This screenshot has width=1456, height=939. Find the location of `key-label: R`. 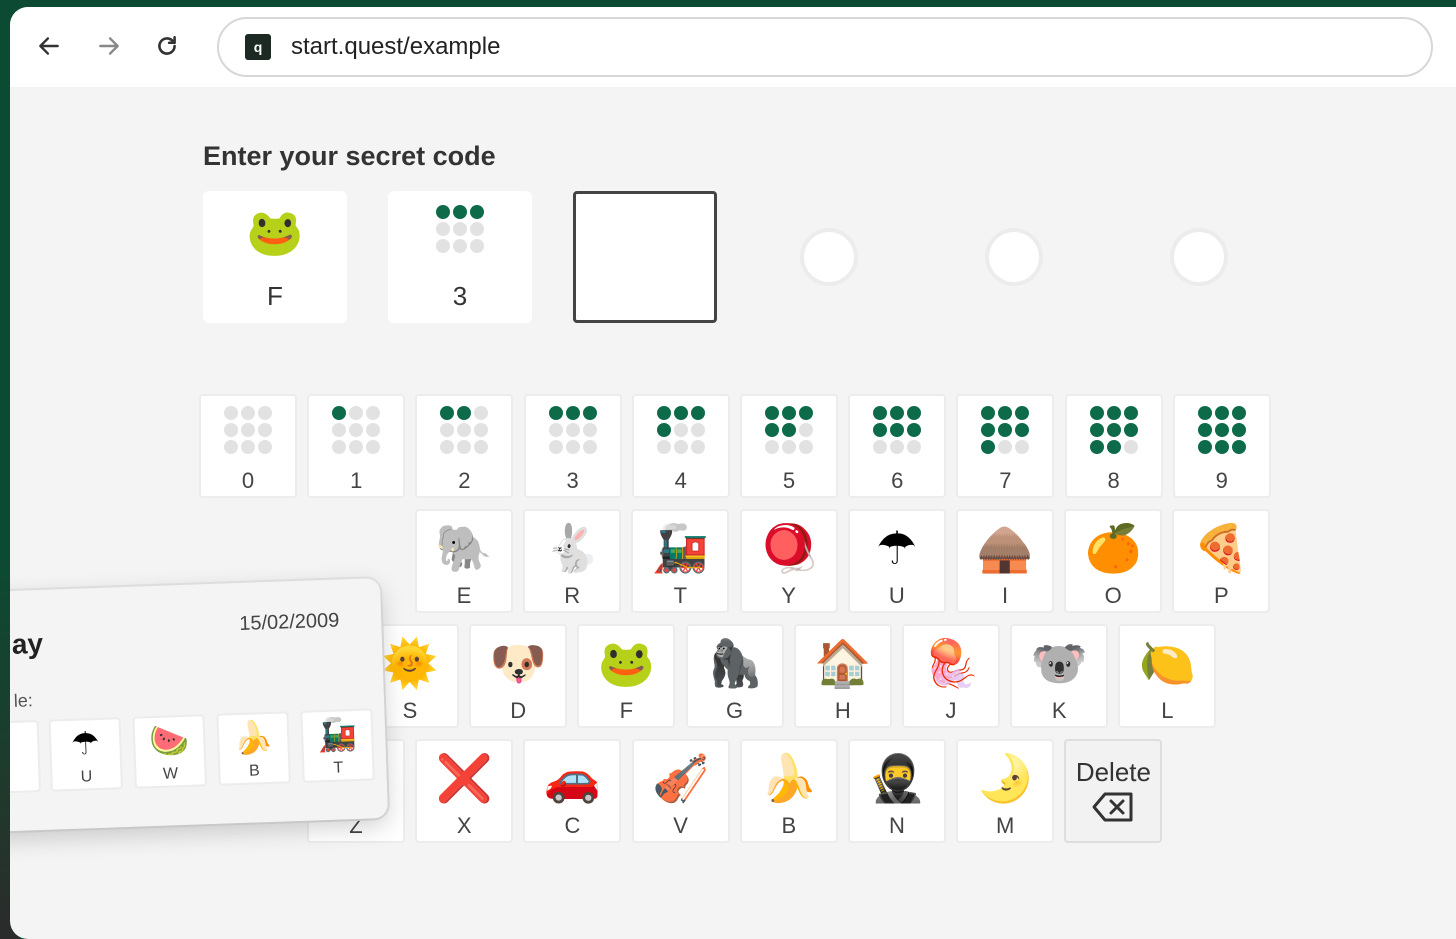

key-label: R is located at coordinates (572, 595).